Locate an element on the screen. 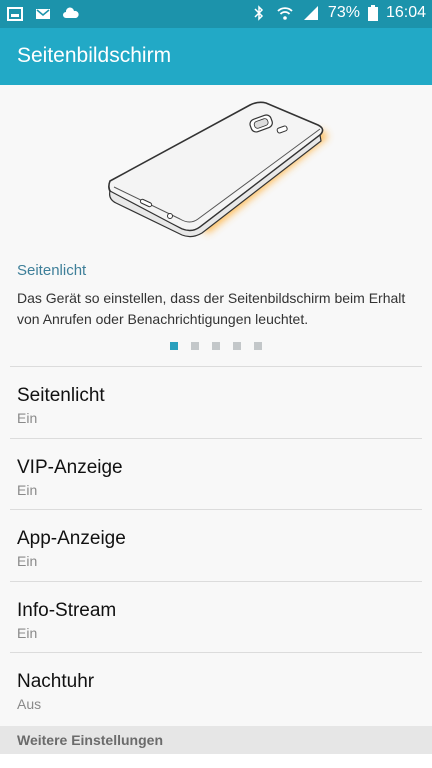 This screenshot has width=432, height=768. mail-icon is located at coordinates (43, 14).